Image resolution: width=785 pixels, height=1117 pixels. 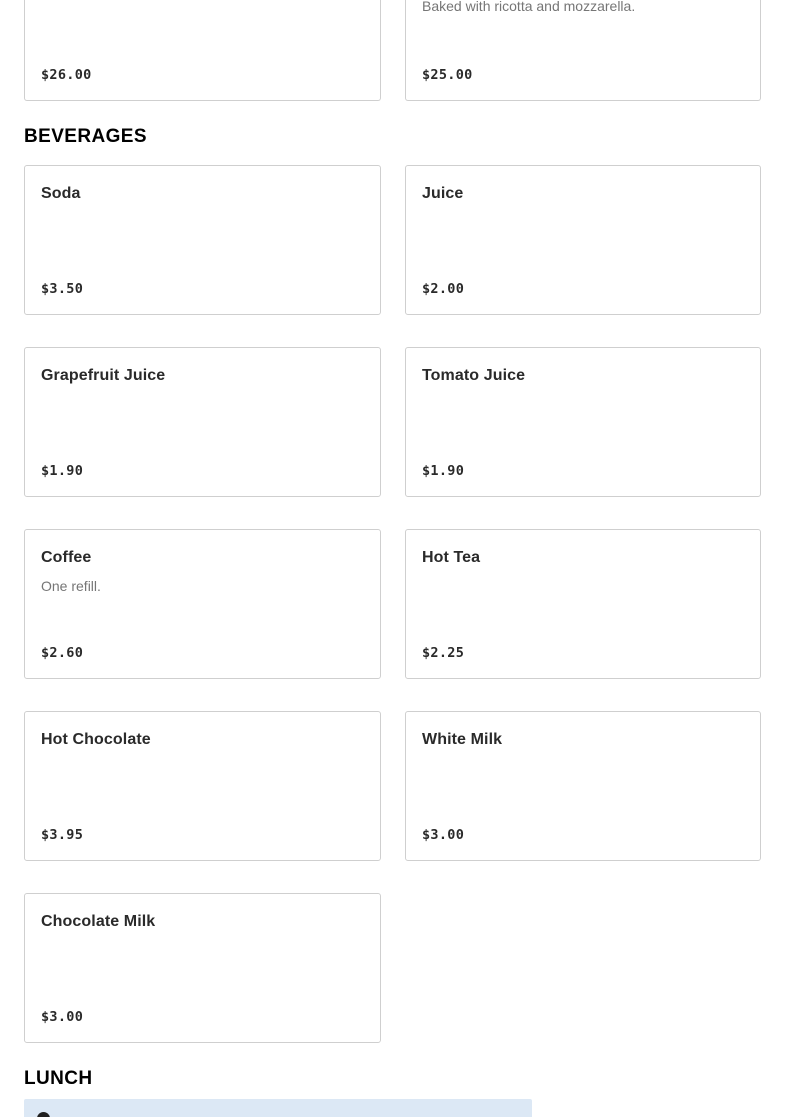 What do you see at coordinates (202, 786) in the screenshot?
I see `menu-item-card: Hot Chocolate $3.95` at bounding box center [202, 786].